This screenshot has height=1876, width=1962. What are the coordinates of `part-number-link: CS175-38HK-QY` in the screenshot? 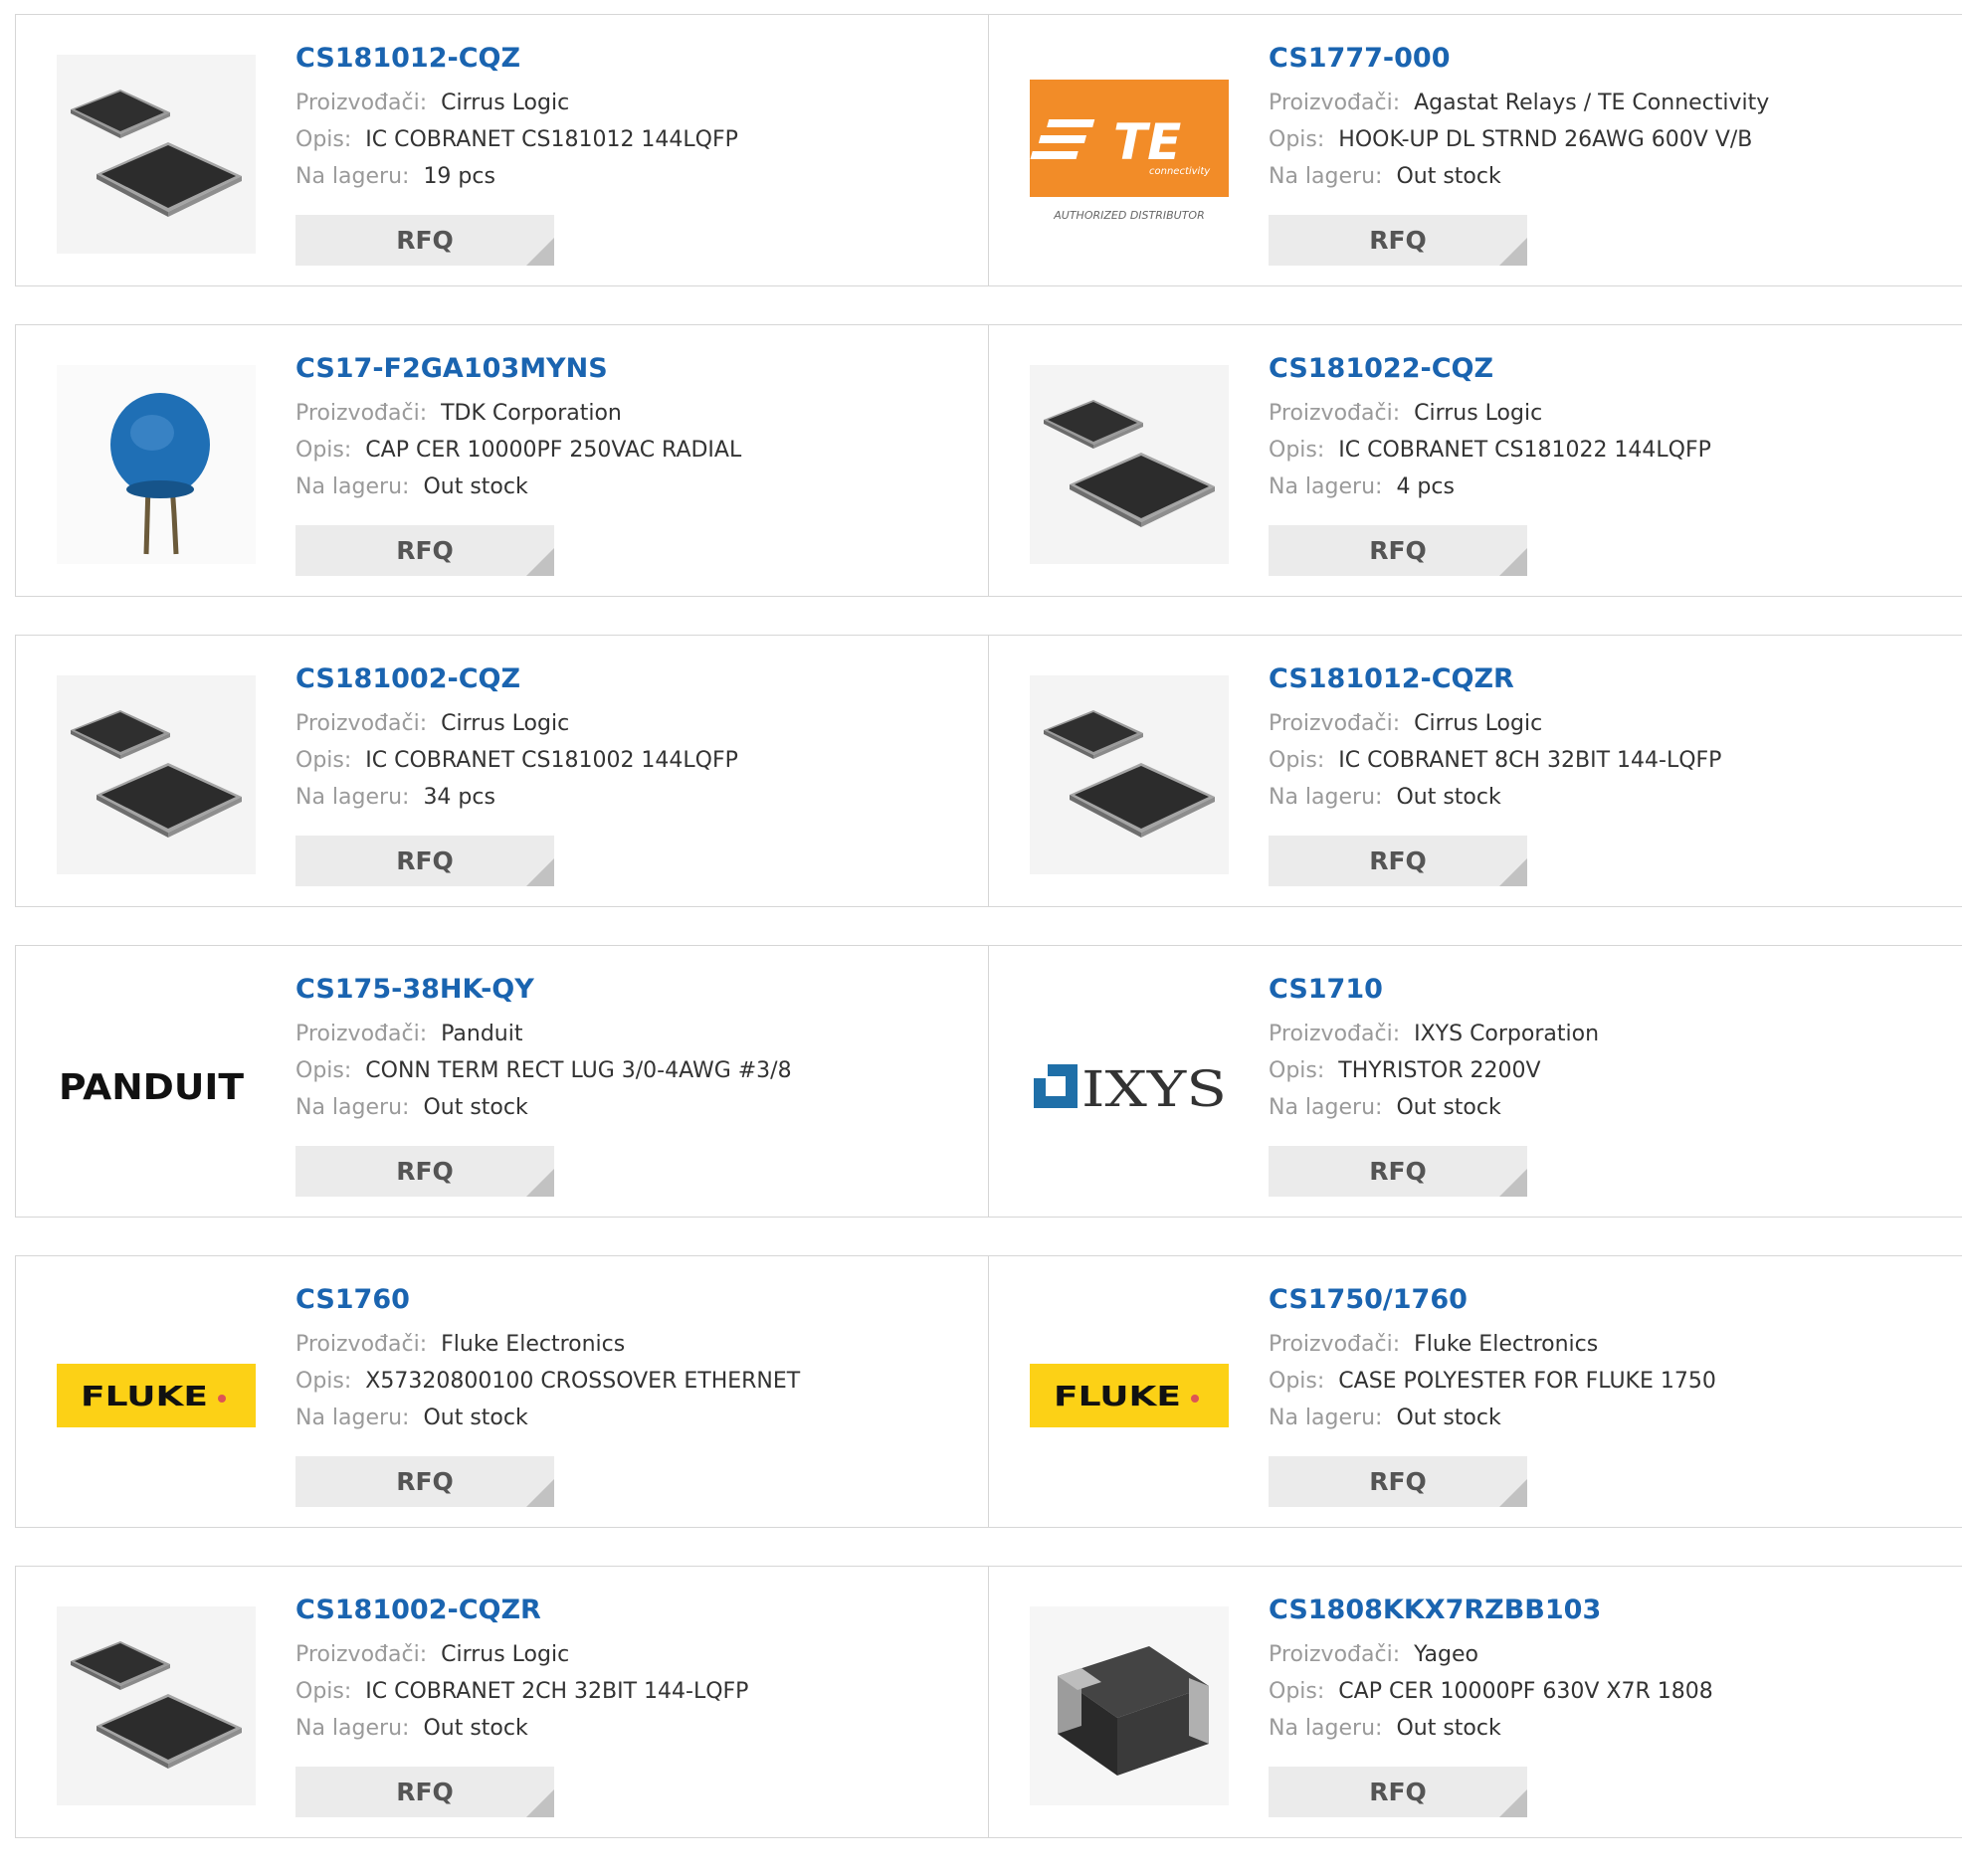 It's located at (415, 990).